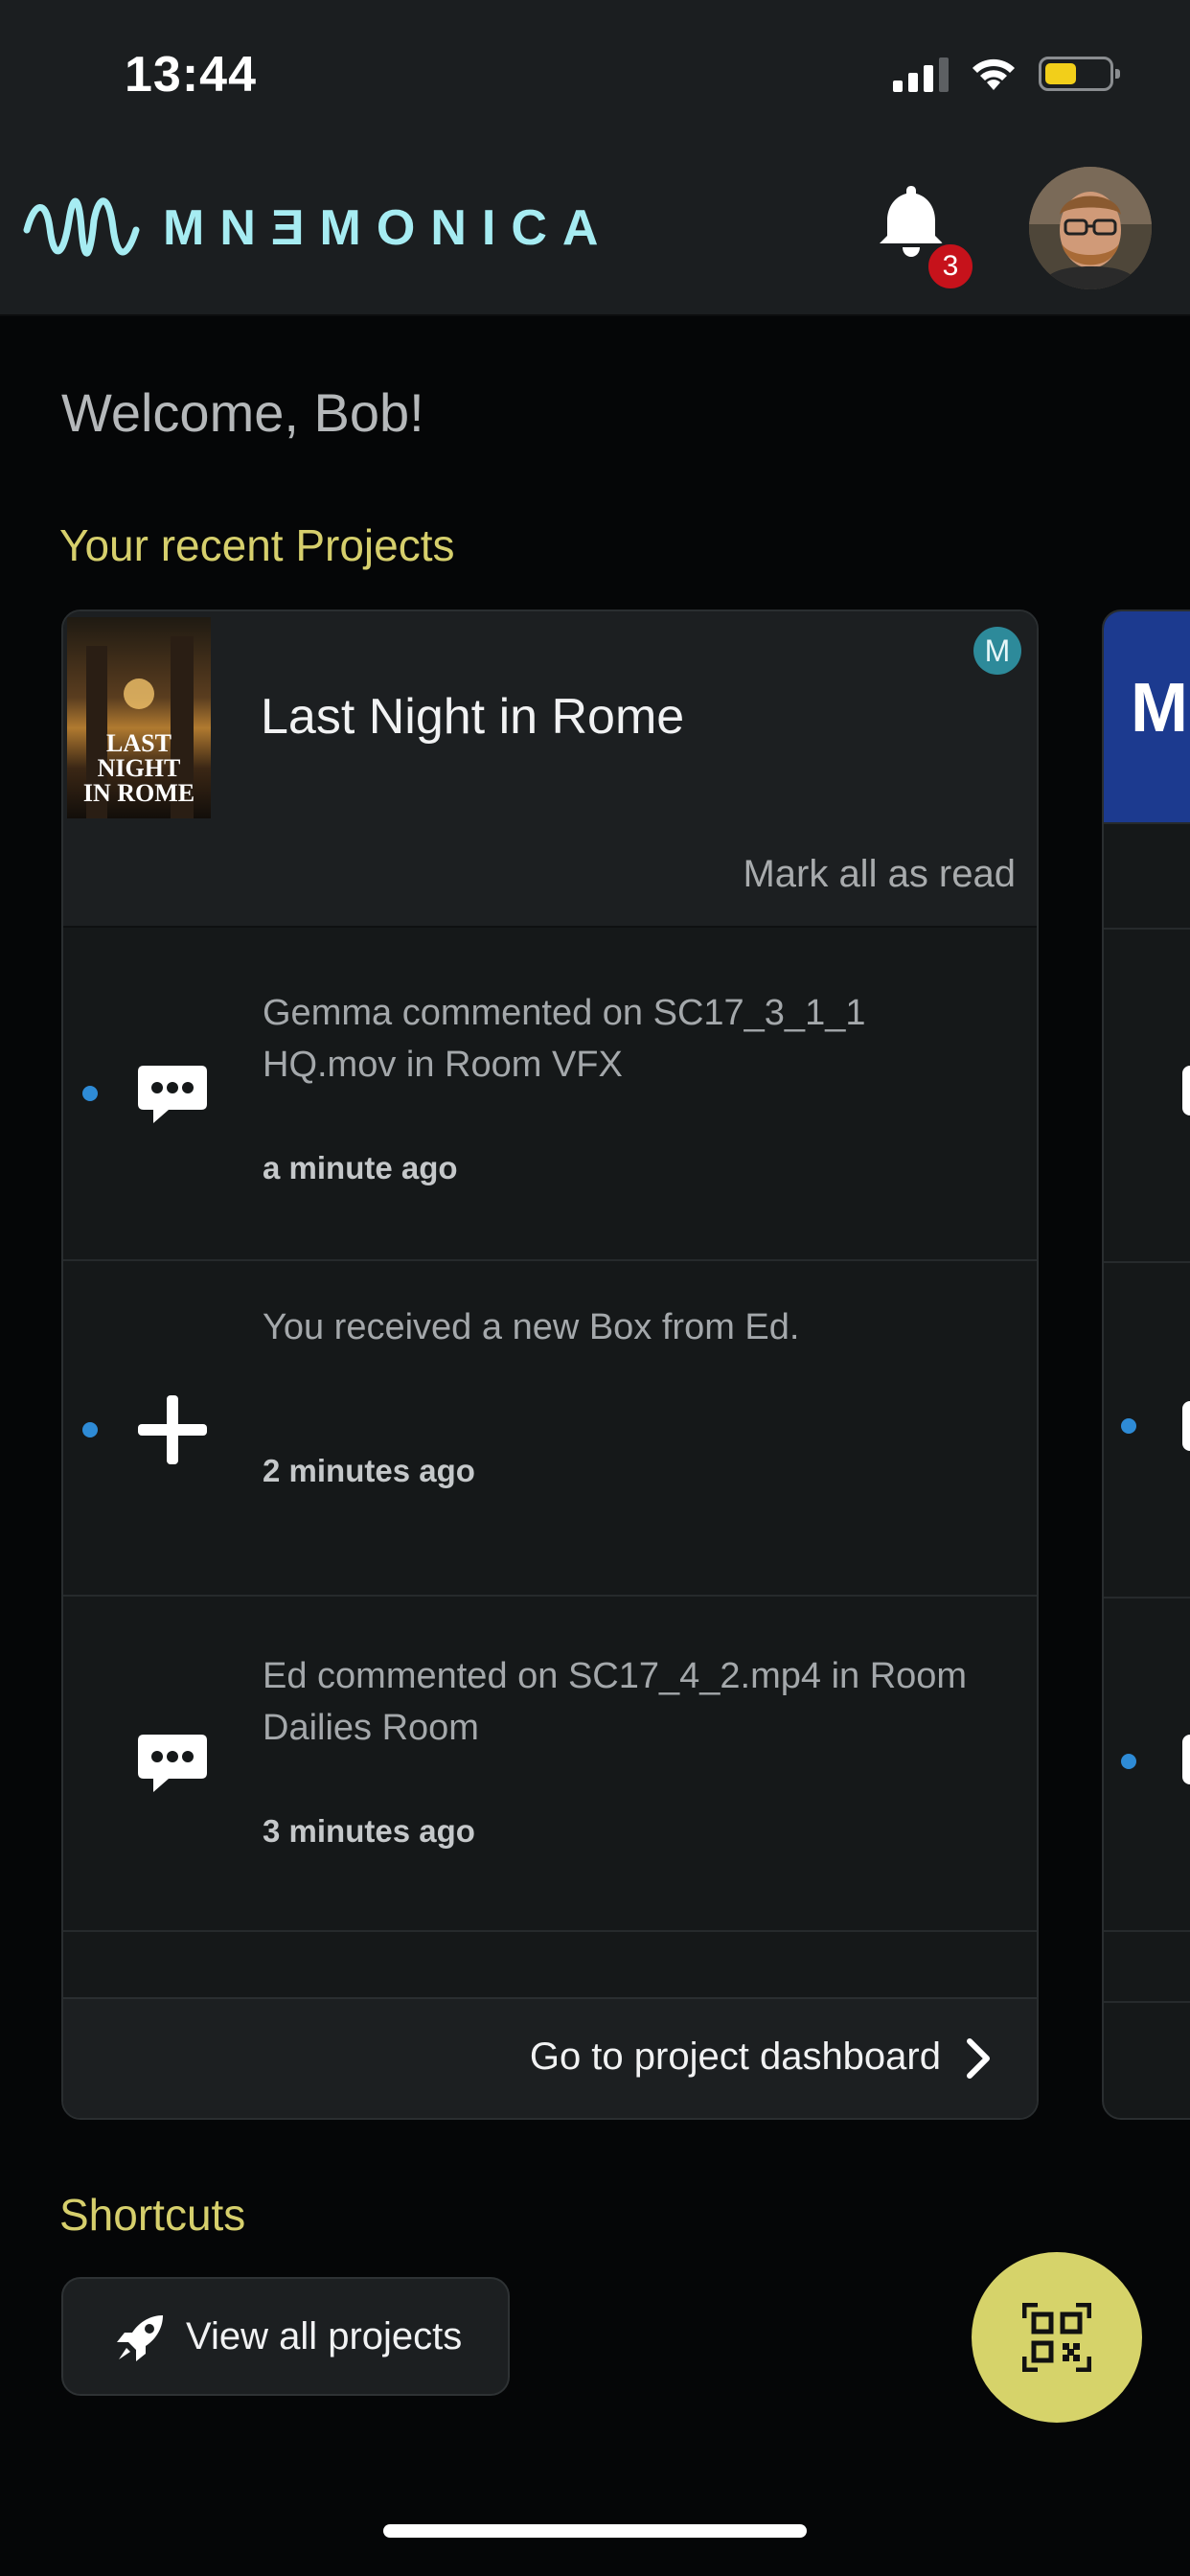 This screenshot has height=2576, width=1190. I want to click on logo-mark-icon, so click(82, 227).